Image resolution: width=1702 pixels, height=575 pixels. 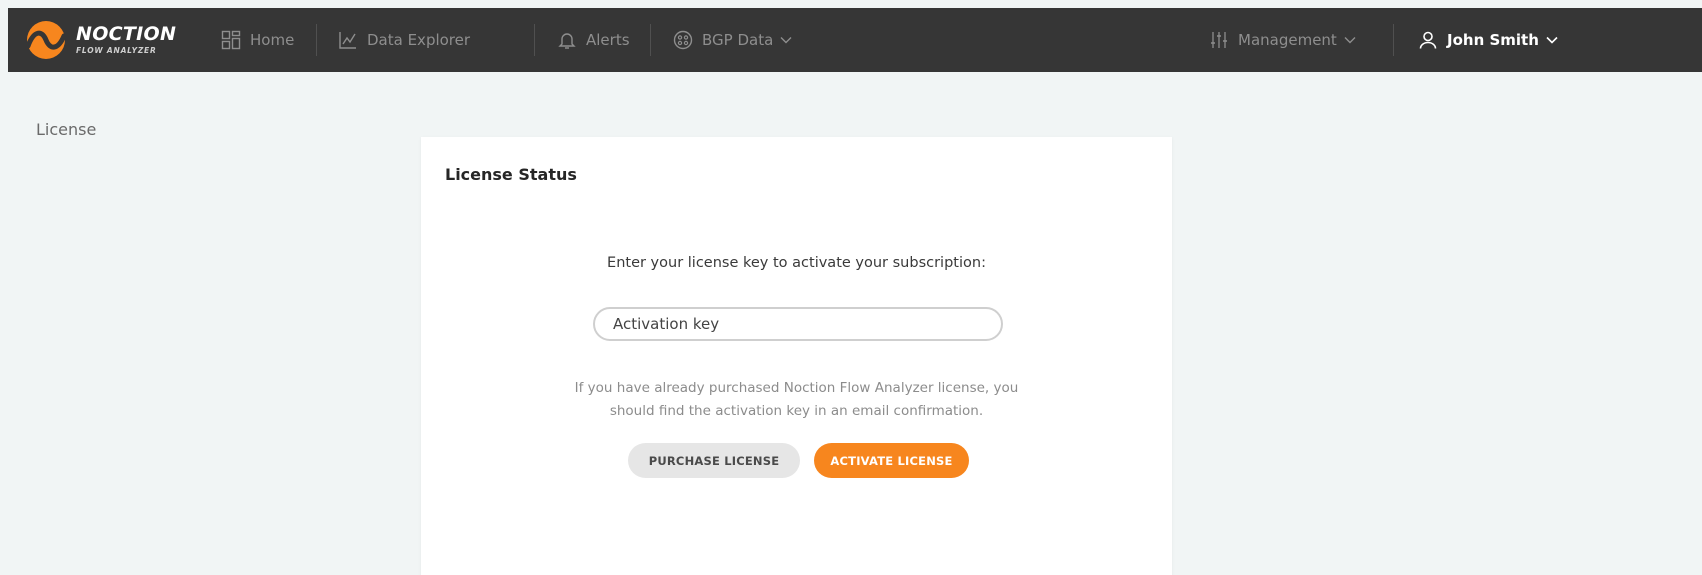 What do you see at coordinates (714, 460) in the screenshot?
I see `purchase-license-button: PURCHASE LICENSE` at bounding box center [714, 460].